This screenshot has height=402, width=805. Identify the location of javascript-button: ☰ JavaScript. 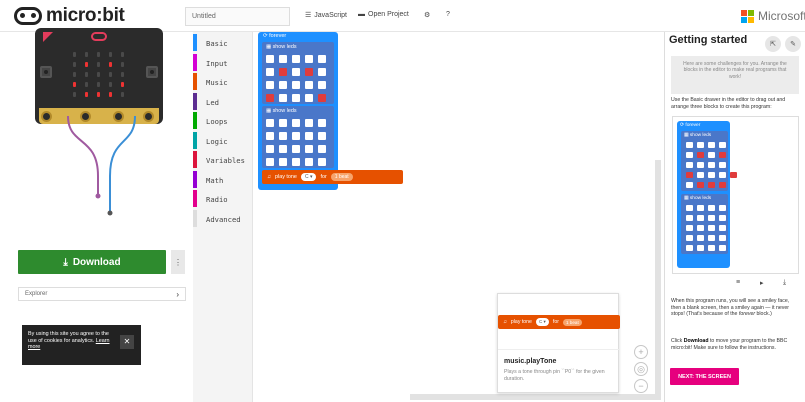
(326, 15).